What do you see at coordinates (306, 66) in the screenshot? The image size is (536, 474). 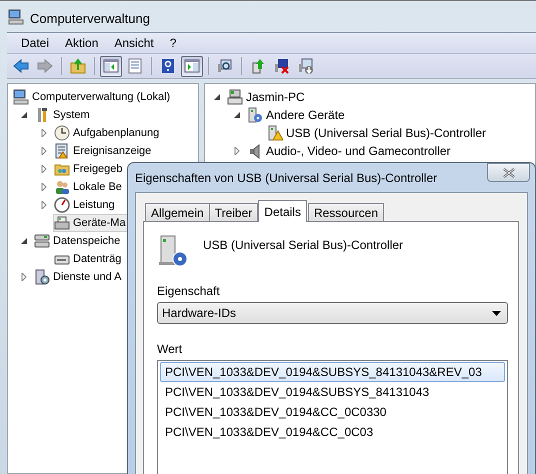 I see `disable-icon` at bounding box center [306, 66].